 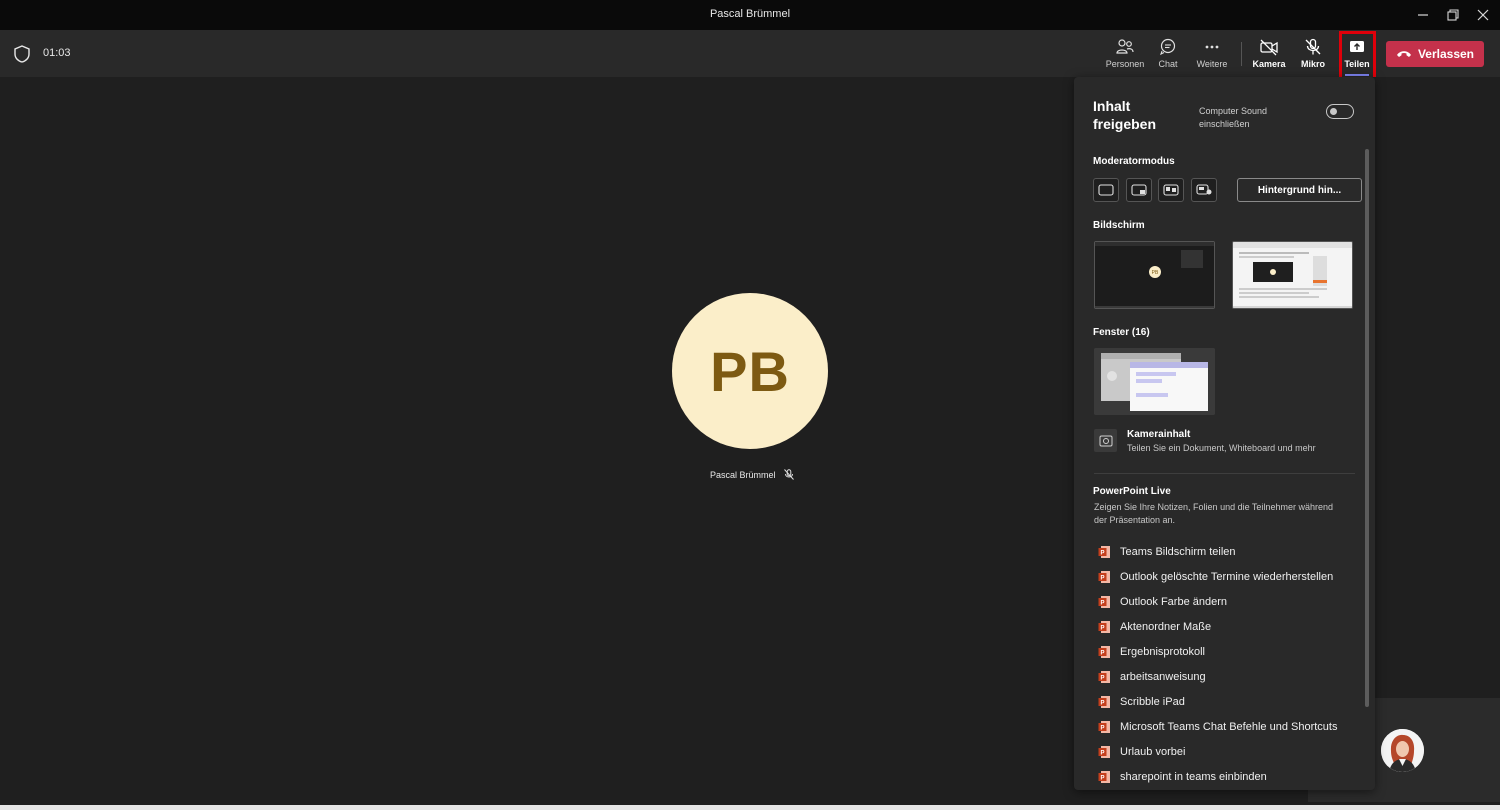 What do you see at coordinates (22, 56) in the screenshot?
I see `shield-icon` at bounding box center [22, 56].